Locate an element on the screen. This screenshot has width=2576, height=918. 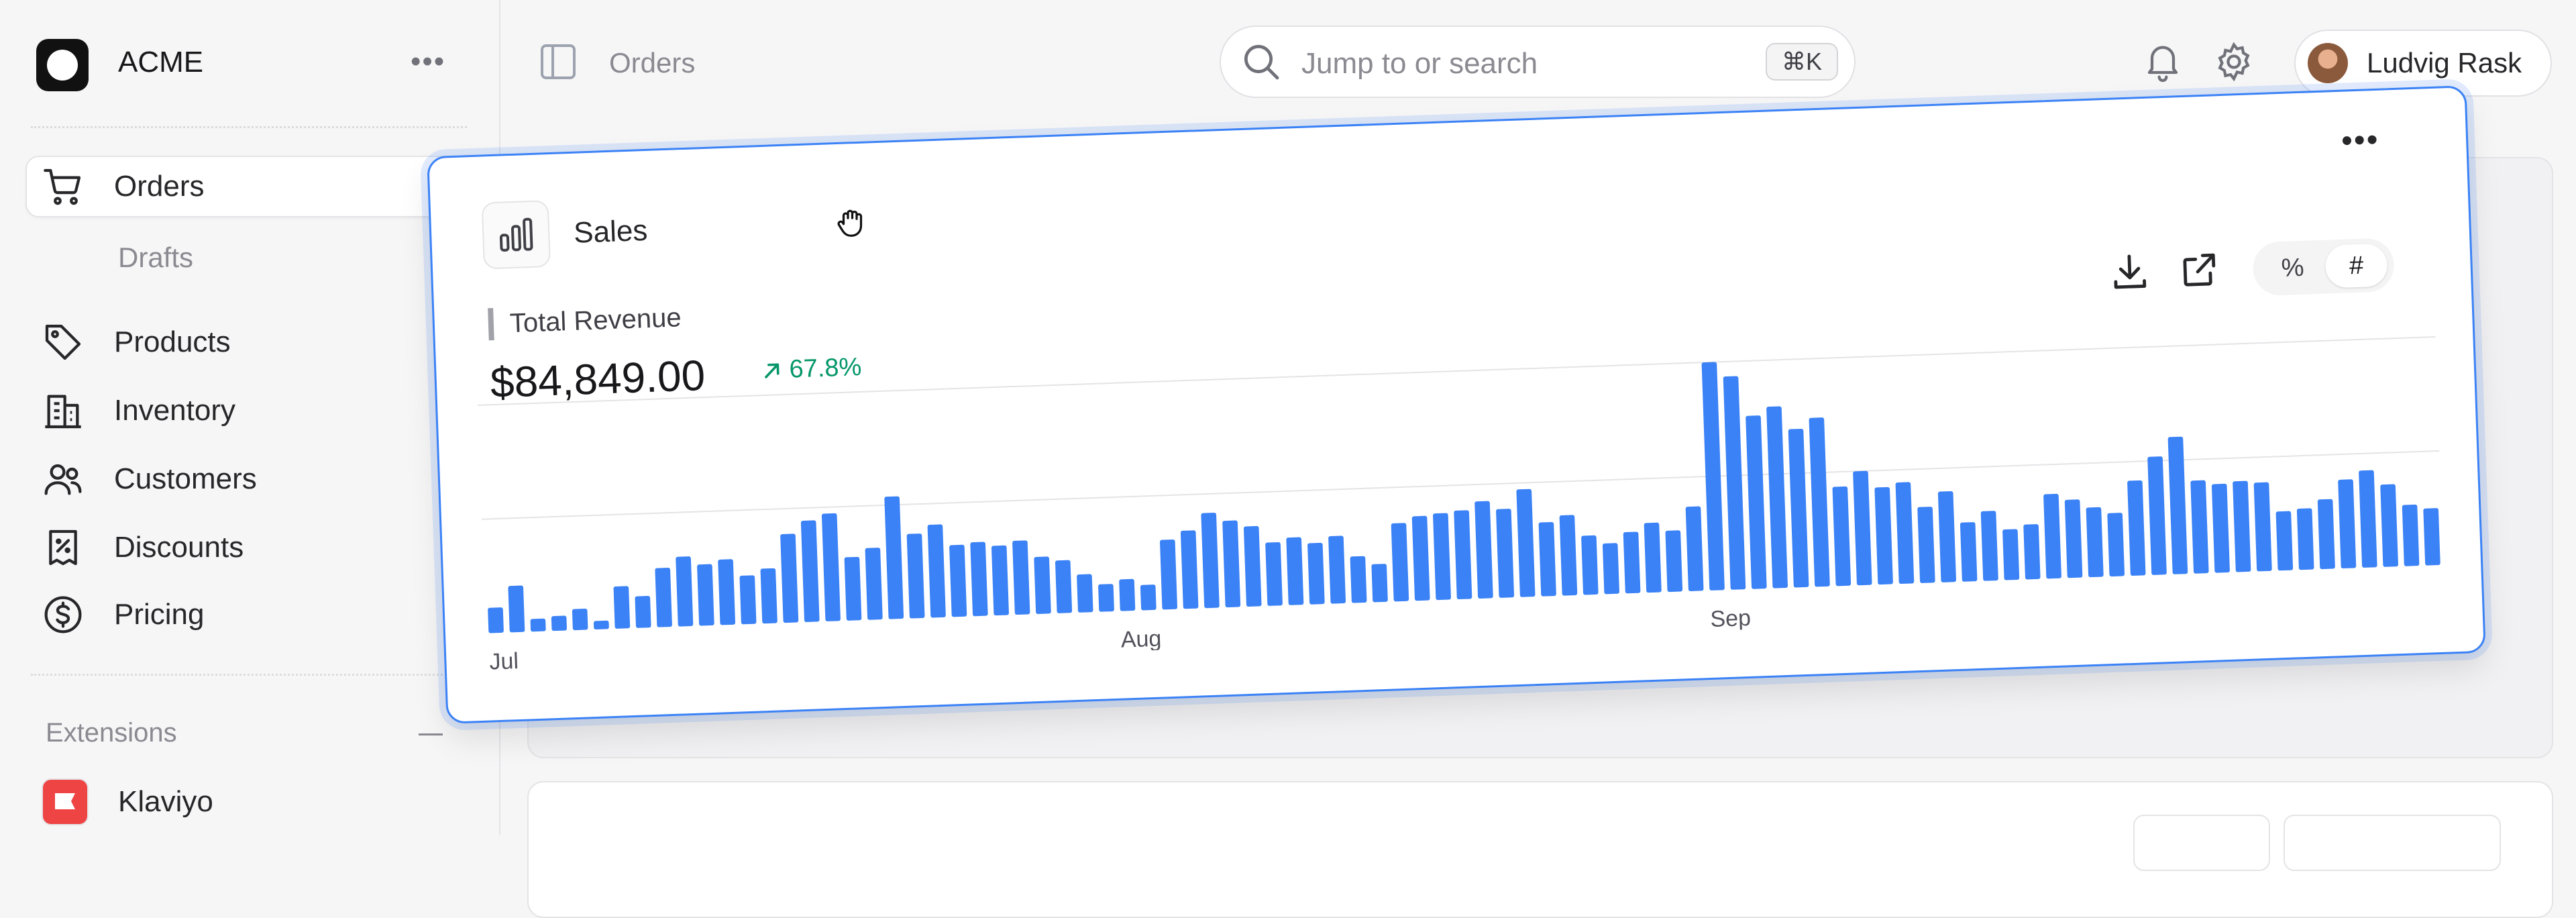
sidebar-item-customers: Customers is located at coordinates (149, 479).